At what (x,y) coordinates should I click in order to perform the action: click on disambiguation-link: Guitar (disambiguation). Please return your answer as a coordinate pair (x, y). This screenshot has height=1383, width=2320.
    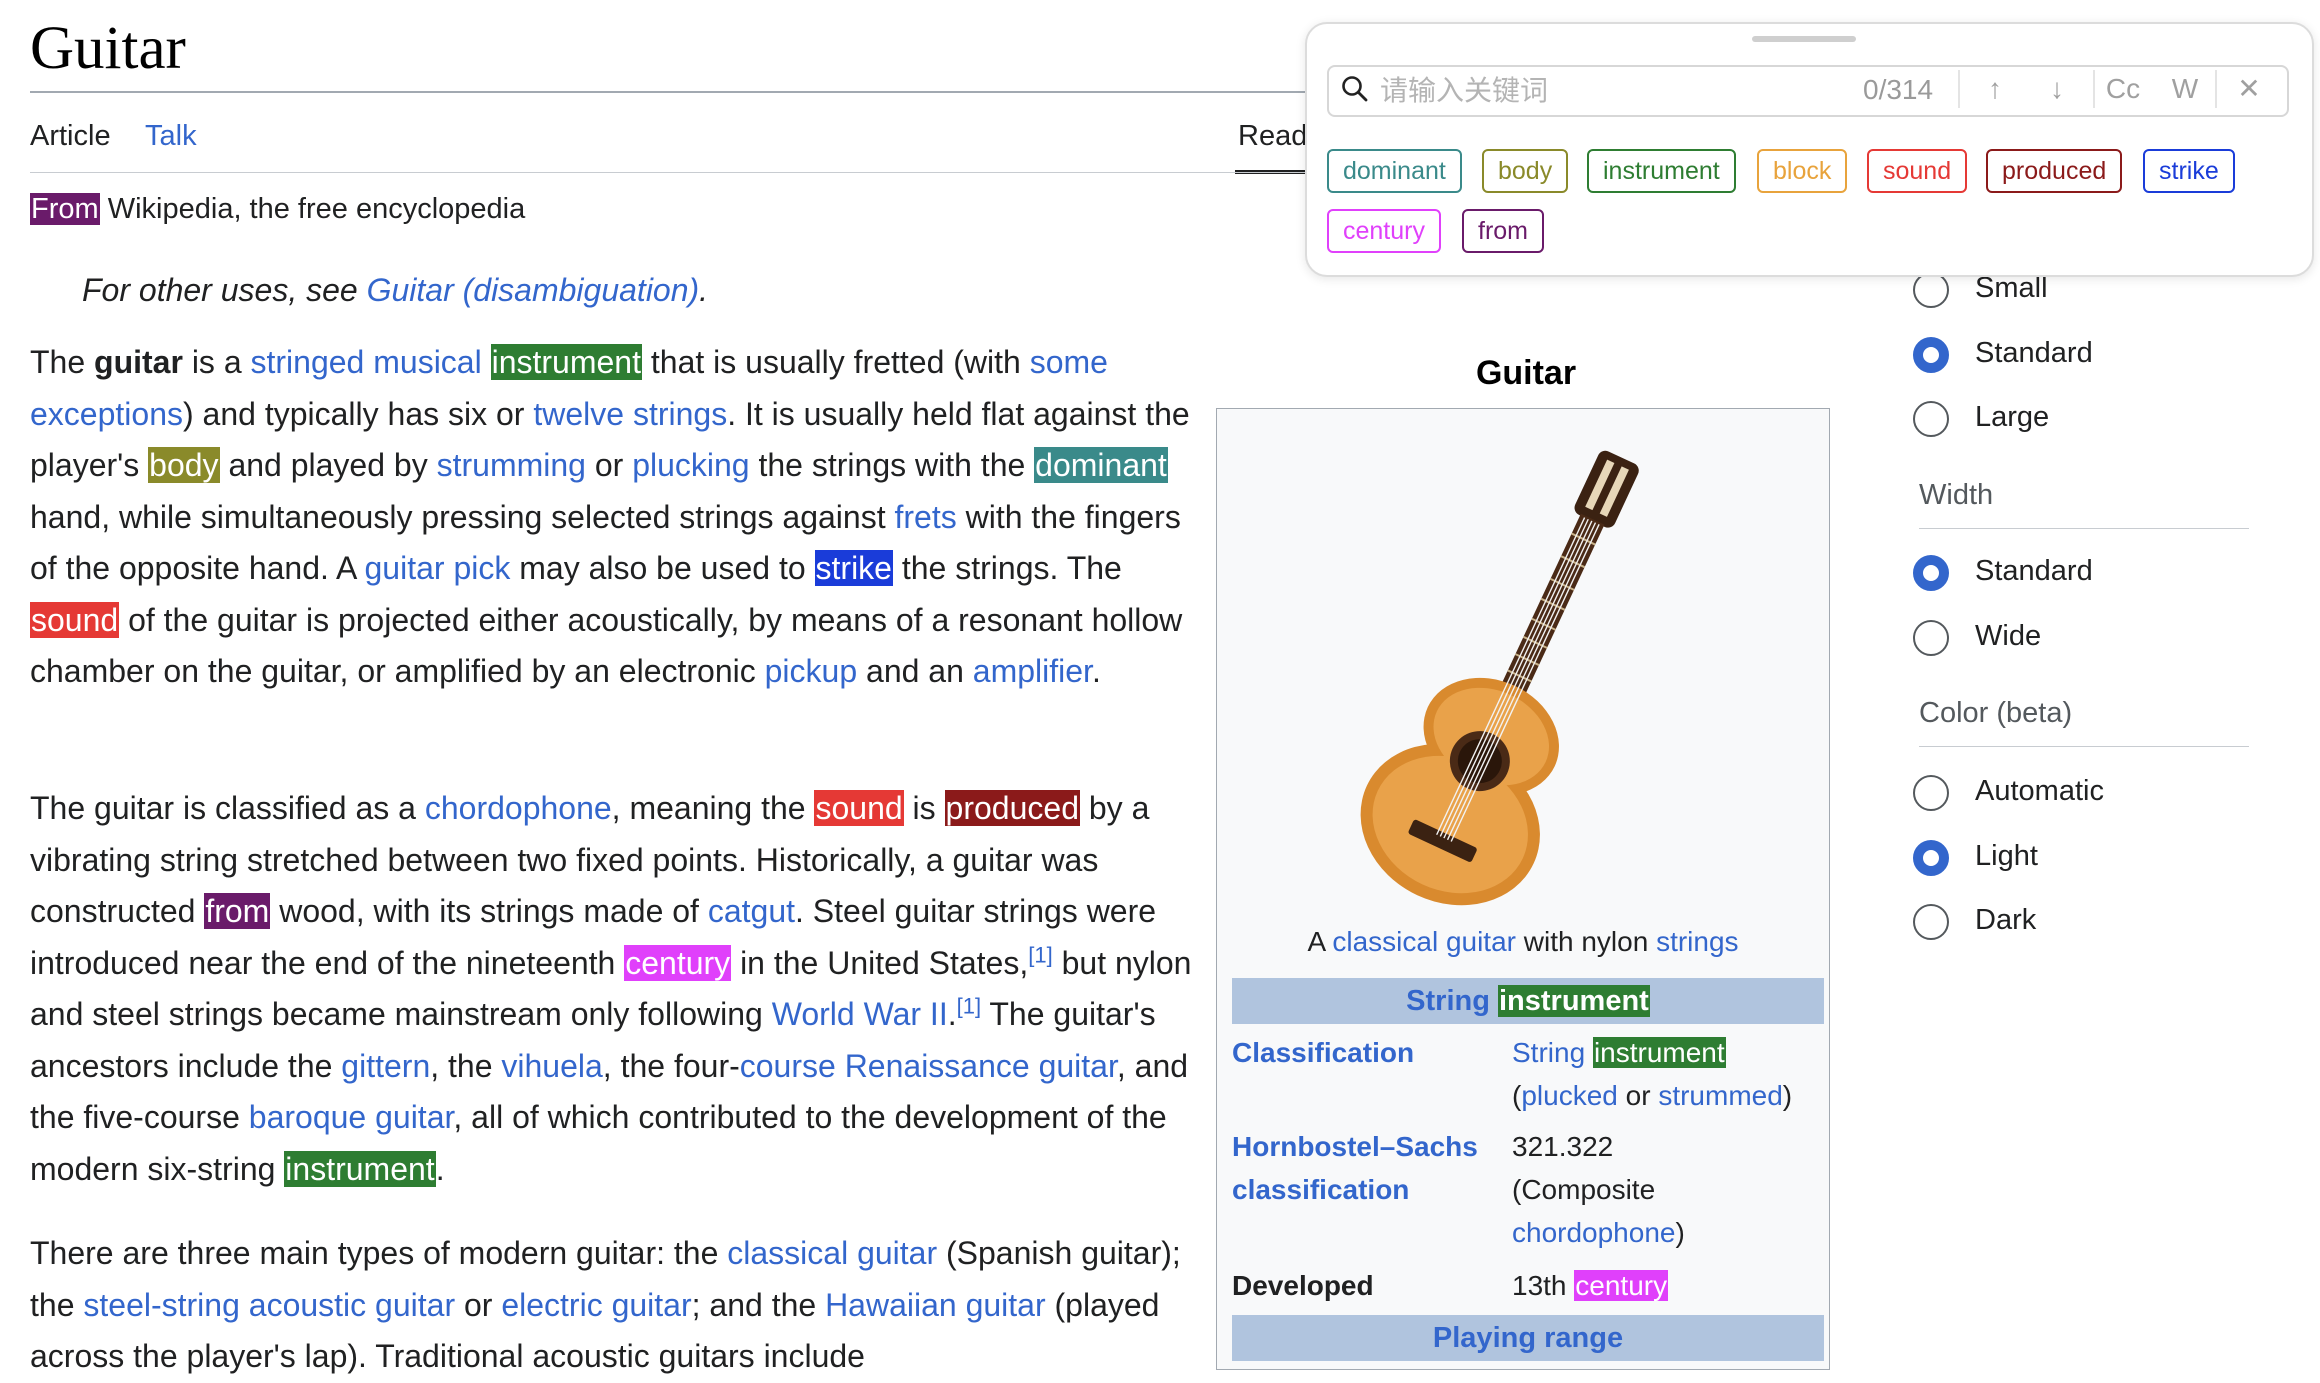
    Looking at the image, I should click on (533, 290).